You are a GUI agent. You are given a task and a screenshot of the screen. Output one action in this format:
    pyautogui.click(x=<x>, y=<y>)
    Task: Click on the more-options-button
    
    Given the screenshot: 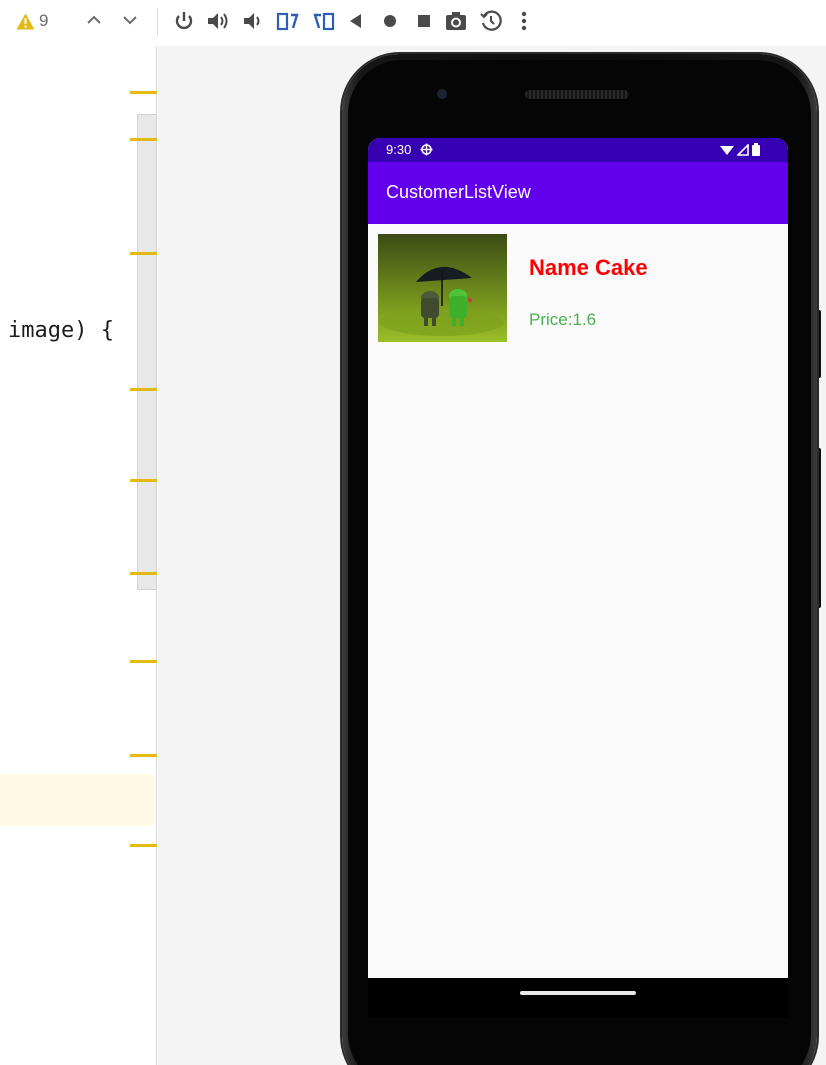 What is the action you would take?
    pyautogui.click(x=524, y=21)
    